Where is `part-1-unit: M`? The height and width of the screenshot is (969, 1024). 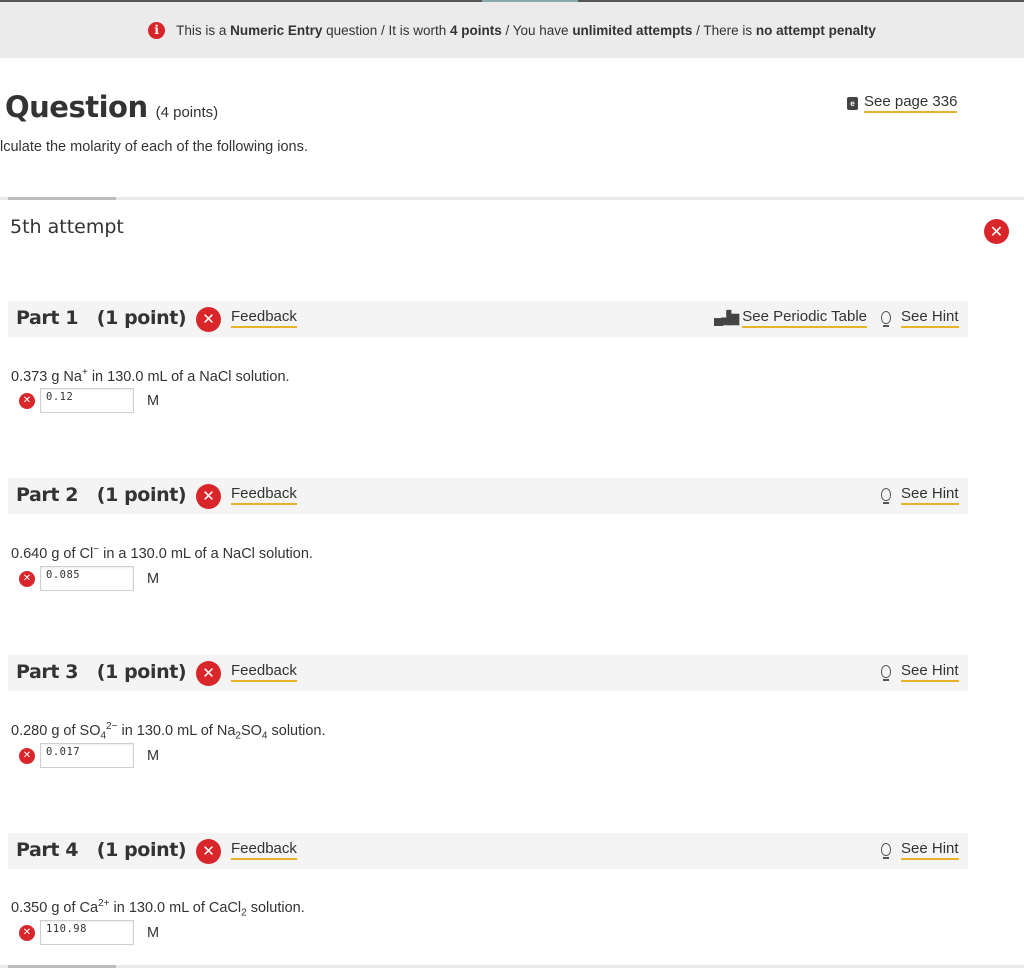 part-1-unit: M is located at coordinates (153, 400).